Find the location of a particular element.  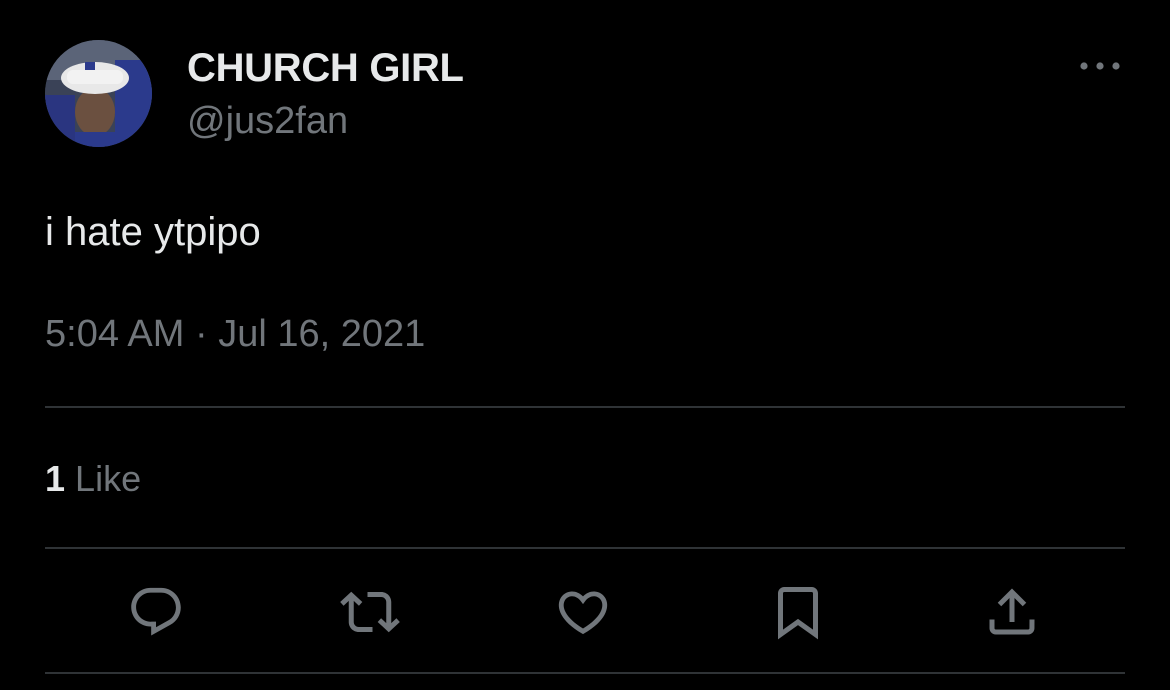

bookmark-button is located at coordinates (798, 612).